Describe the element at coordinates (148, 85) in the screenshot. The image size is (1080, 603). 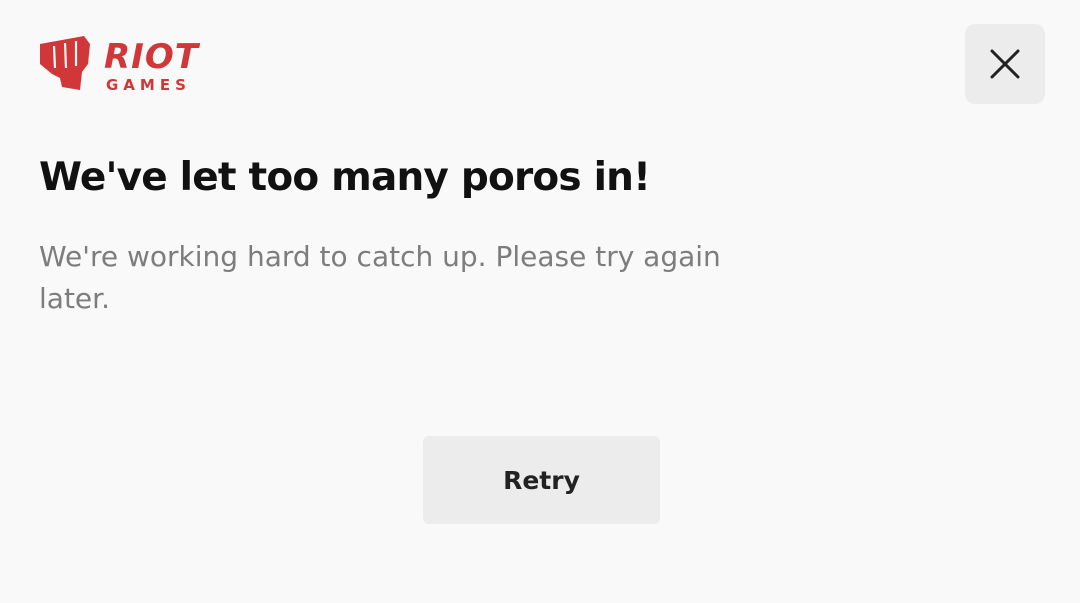
I see `svg-text: GAMES` at that location.